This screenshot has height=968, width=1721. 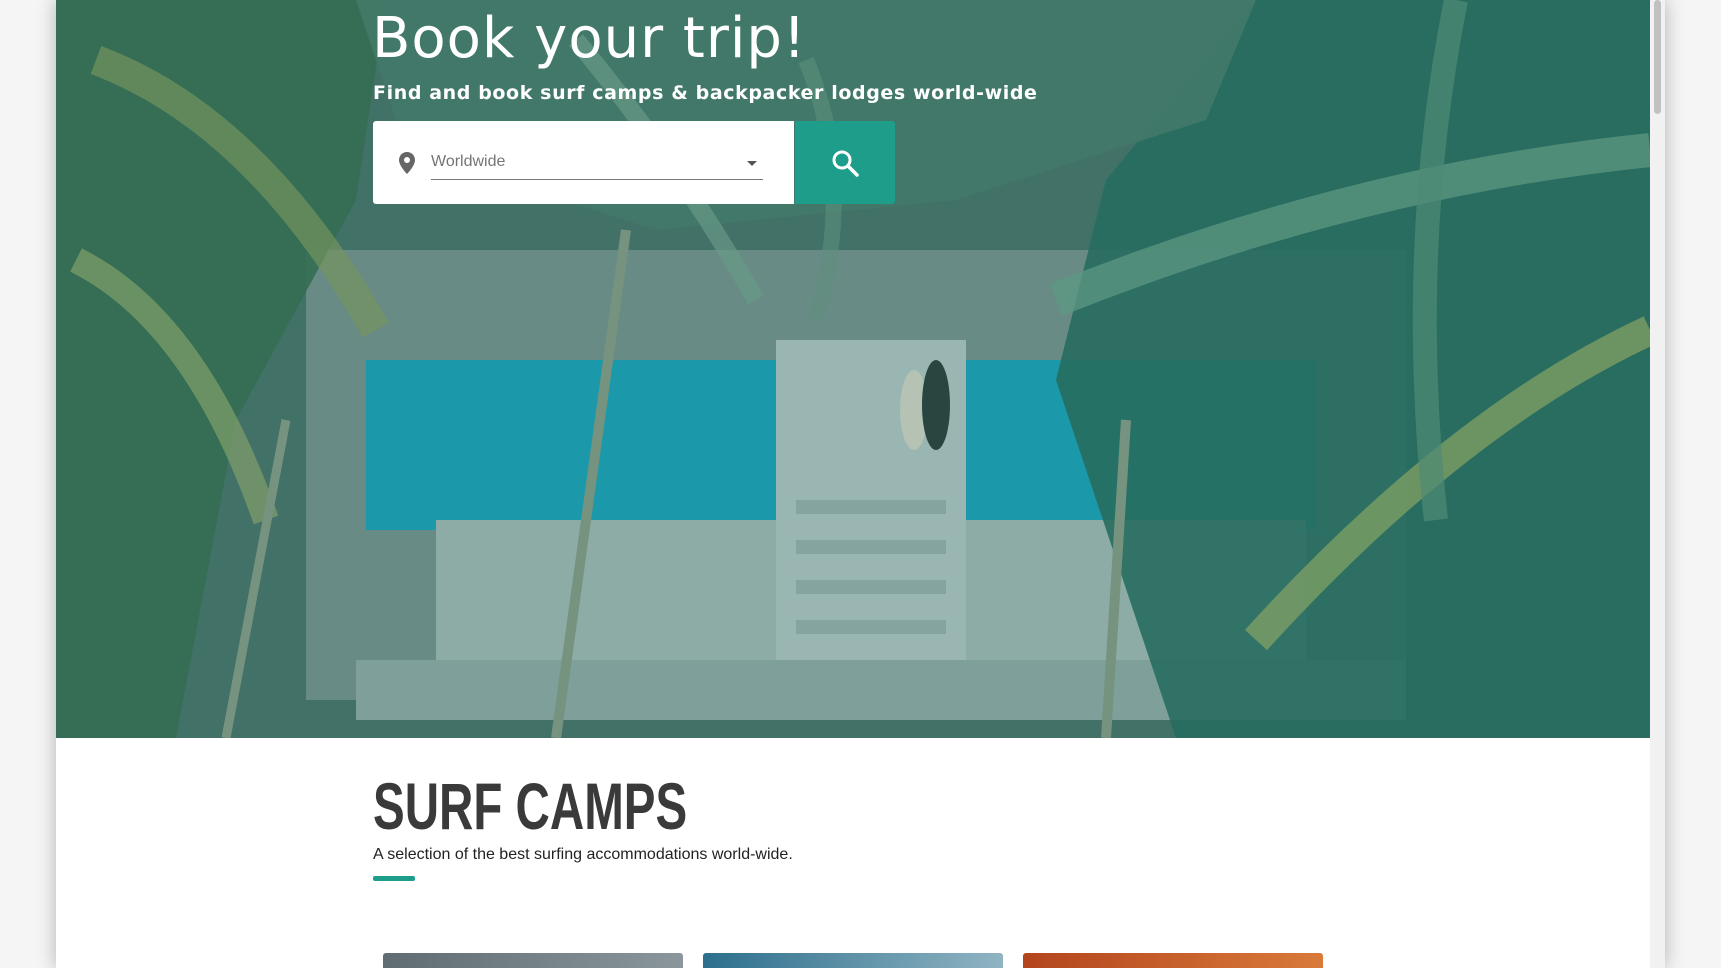 What do you see at coordinates (1657, 484) in the screenshot?
I see `vertical-scrollbar` at bounding box center [1657, 484].